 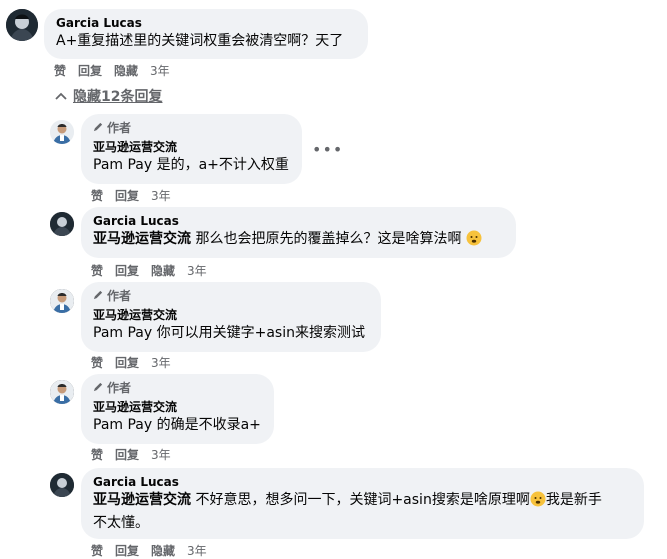 I want to click on reply-text-content: 那么也会把原先的覆盖掉么？这是啥算法啊, so click(x=328, y=239).